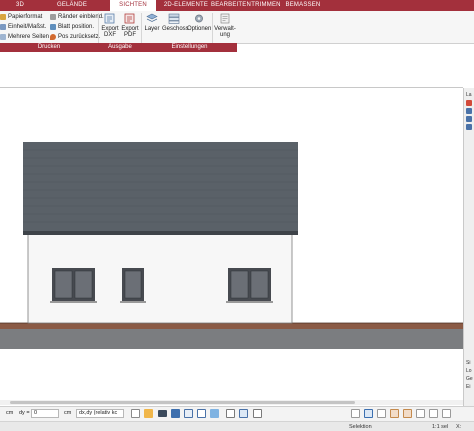 The width and height of the screenshot is (474, 431). What do you see at coordinates (120, 47) in the screenshot?
I see `group-ausgabe-label: Ausgabe` at bounding box center [120, 47].